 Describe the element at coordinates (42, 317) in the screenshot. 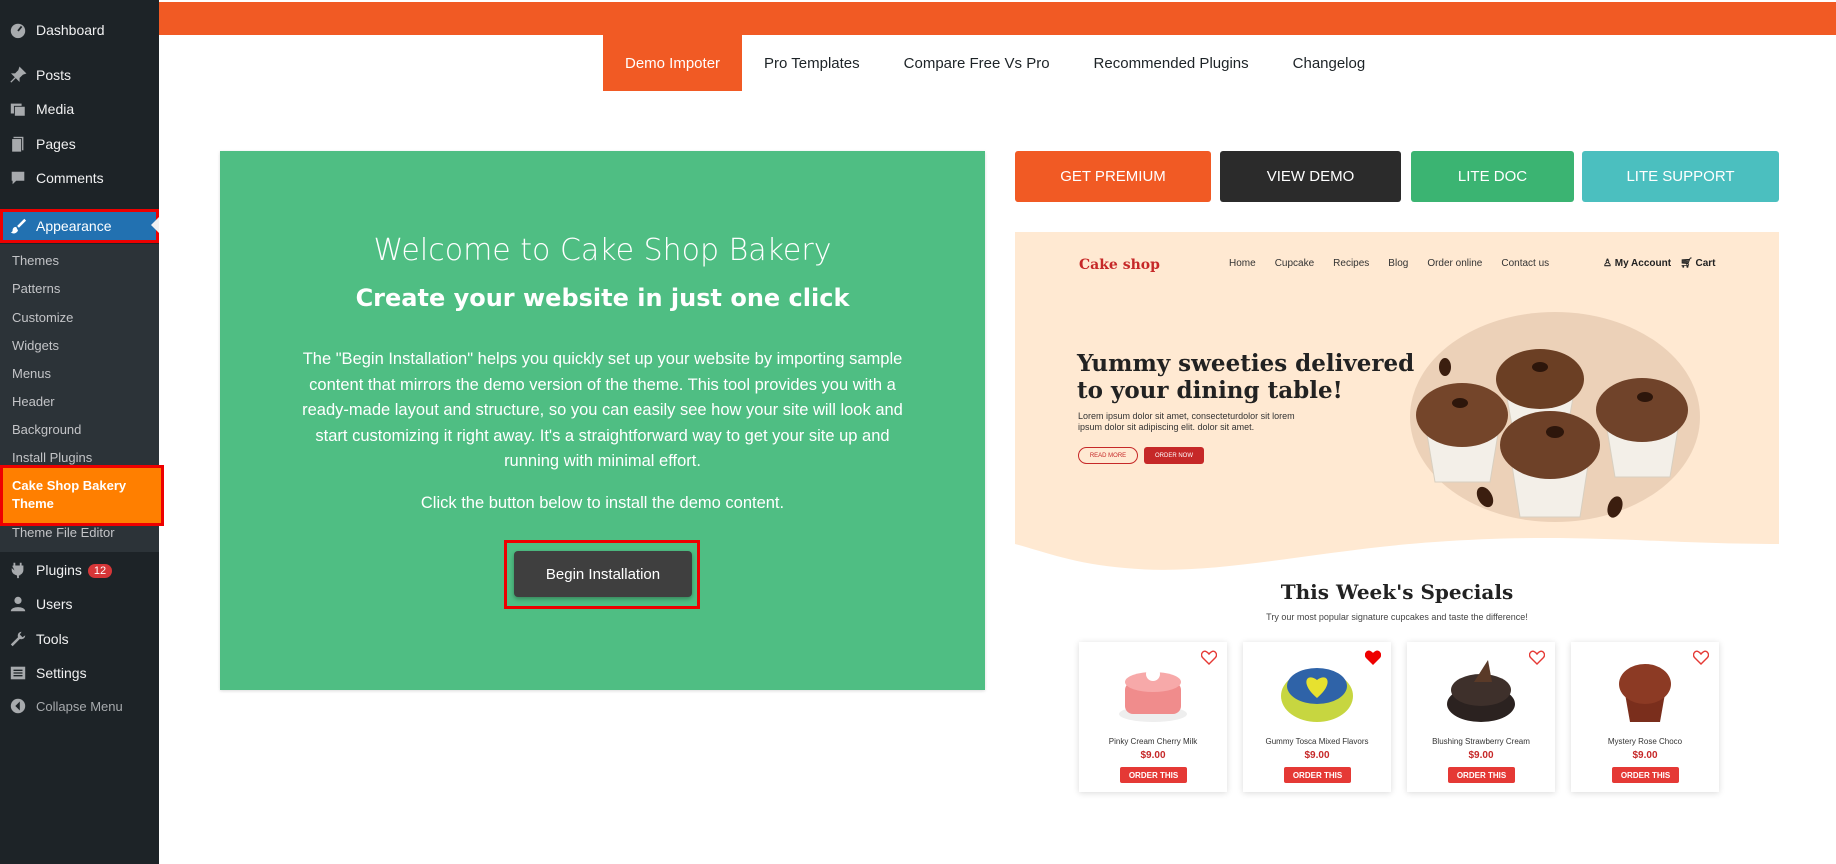

I see `submenu-customize: Customize` at that location.